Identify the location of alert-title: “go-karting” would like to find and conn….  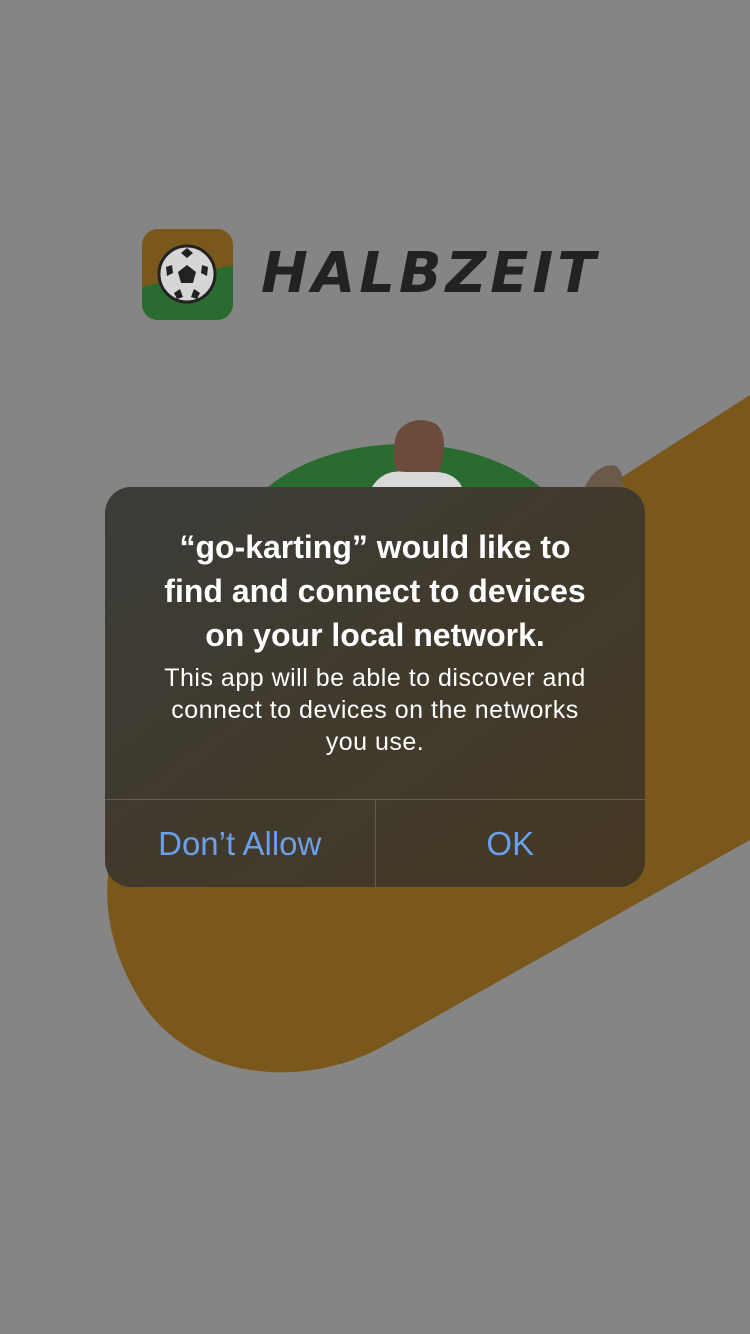
(375, 591).